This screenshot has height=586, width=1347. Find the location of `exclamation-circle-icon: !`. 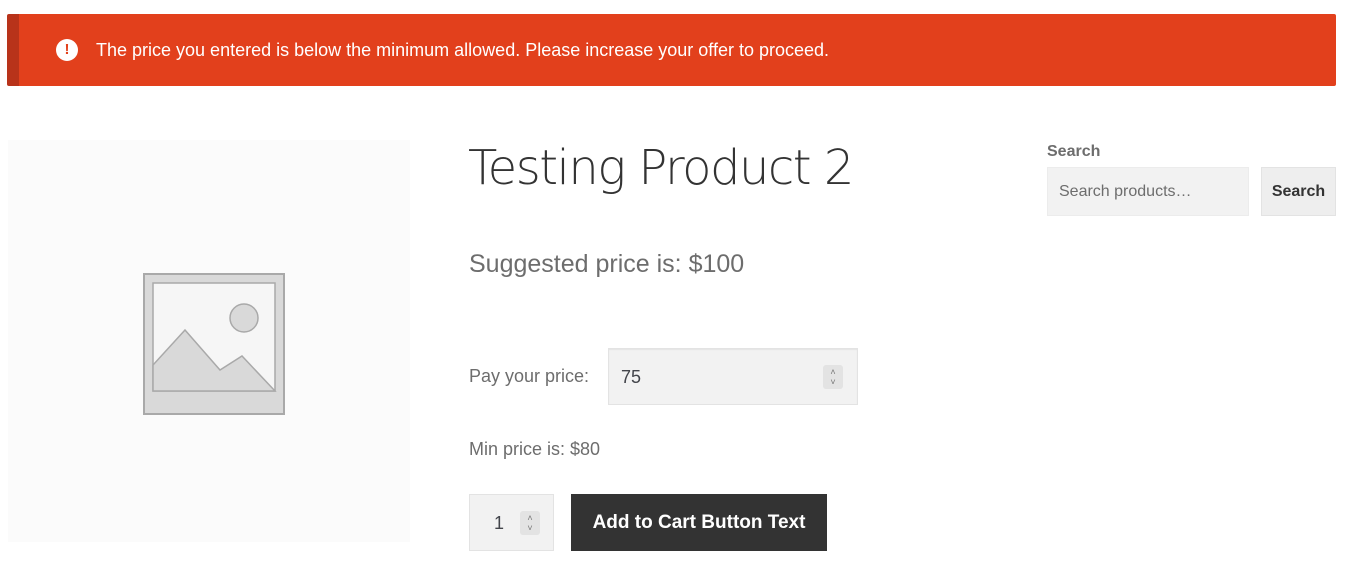

exclamation-circle-icon: ! is located at coordinates (67, 50).